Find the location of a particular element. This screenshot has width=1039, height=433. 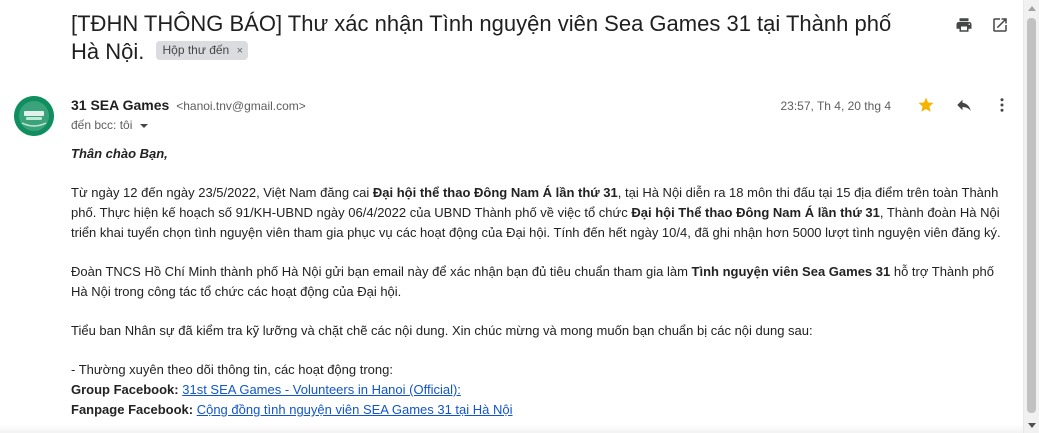

reply-icon is located at coordinates (964, 105).